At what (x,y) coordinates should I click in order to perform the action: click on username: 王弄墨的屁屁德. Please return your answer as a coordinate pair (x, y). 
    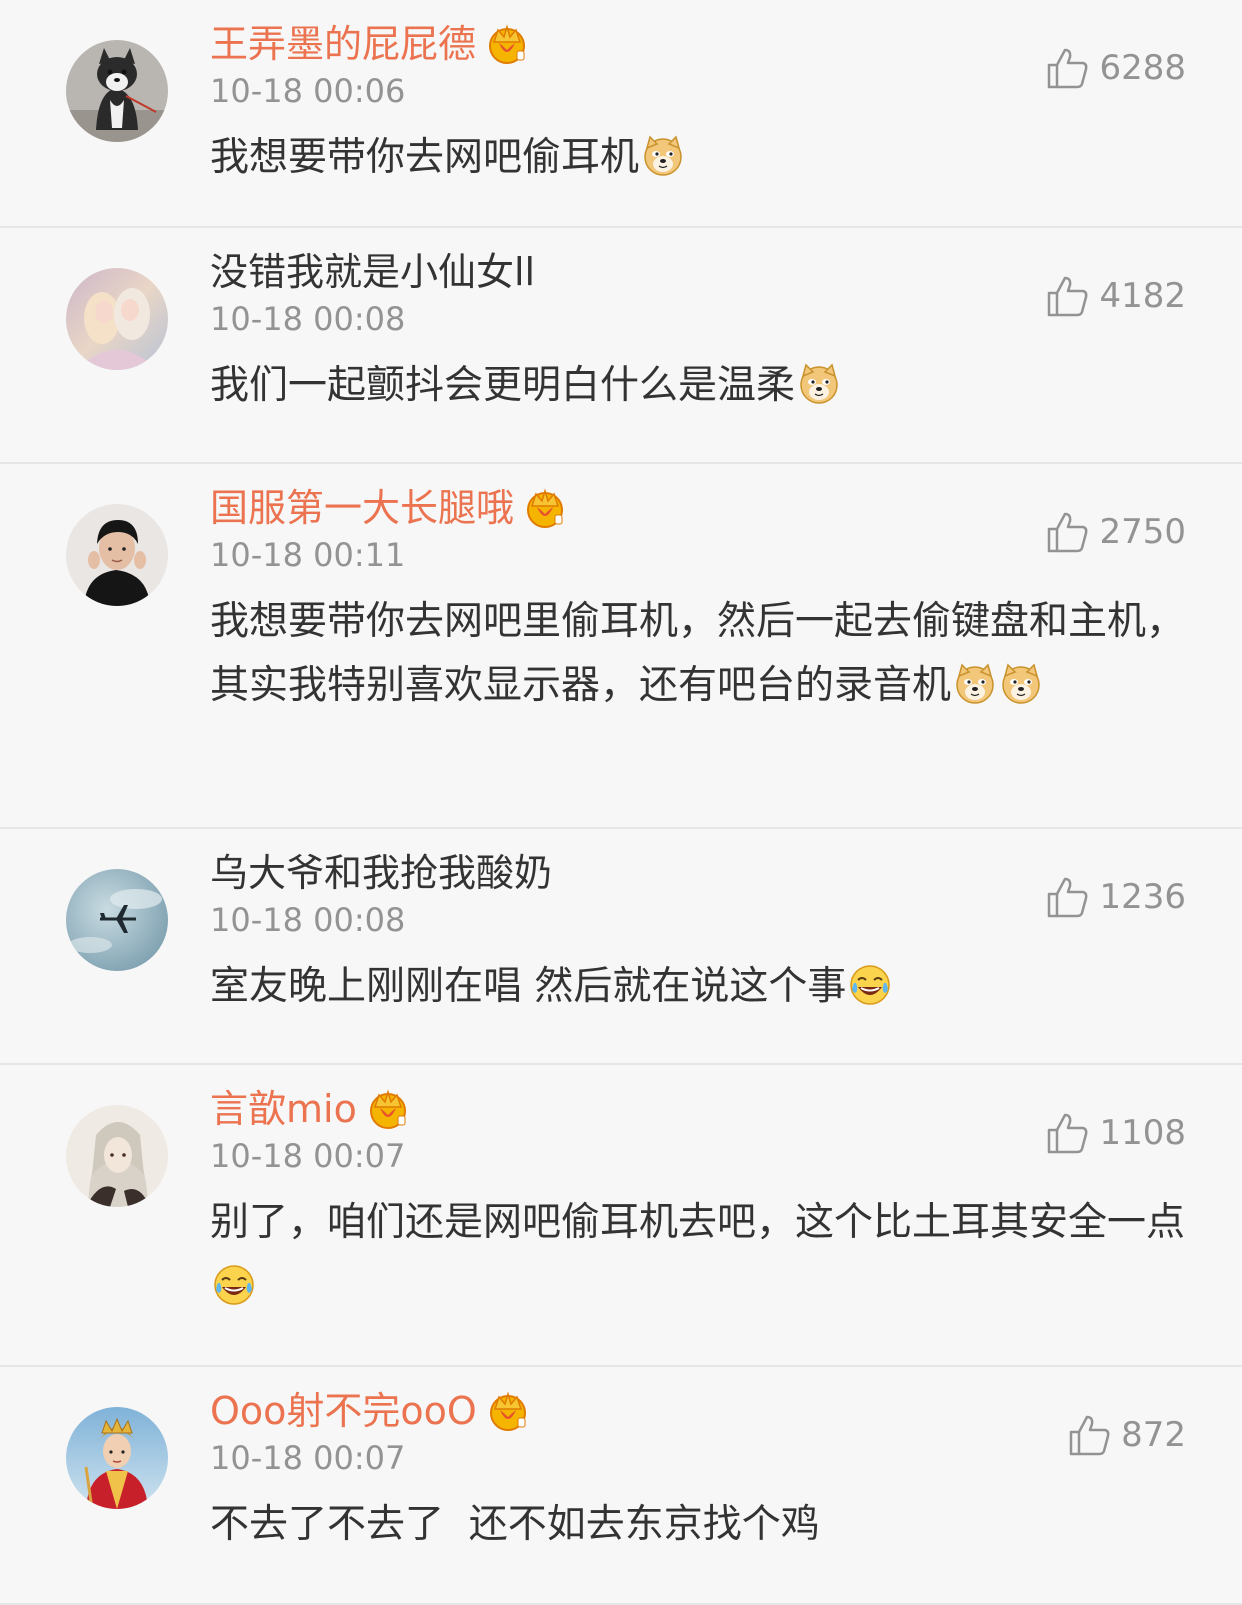
    Looking at the image, I should click on (343, 44).